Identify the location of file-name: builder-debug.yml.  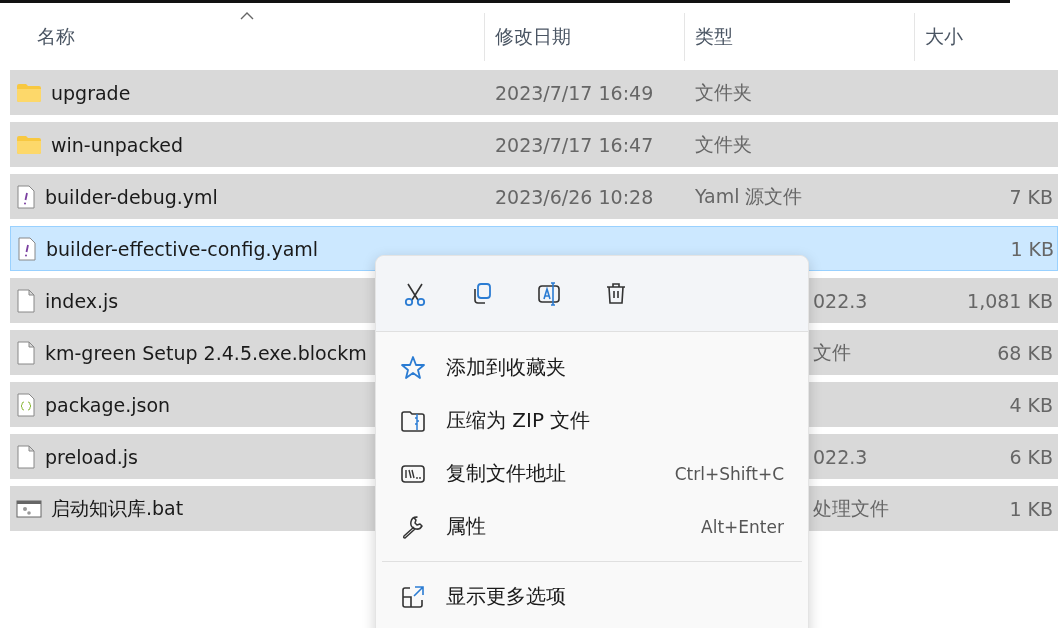
(131, 196).